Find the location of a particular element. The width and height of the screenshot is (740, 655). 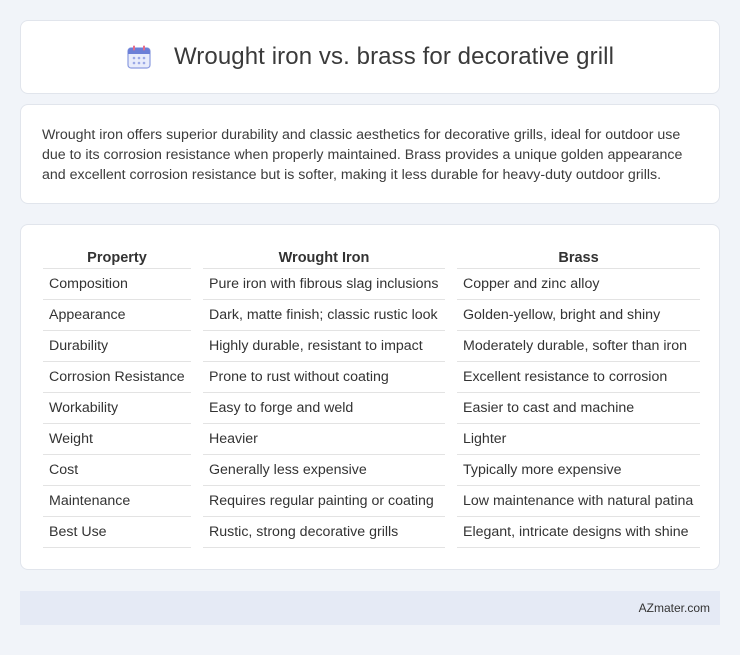

footer-site-link: AZmater.com is located at coordinates (674, 608).